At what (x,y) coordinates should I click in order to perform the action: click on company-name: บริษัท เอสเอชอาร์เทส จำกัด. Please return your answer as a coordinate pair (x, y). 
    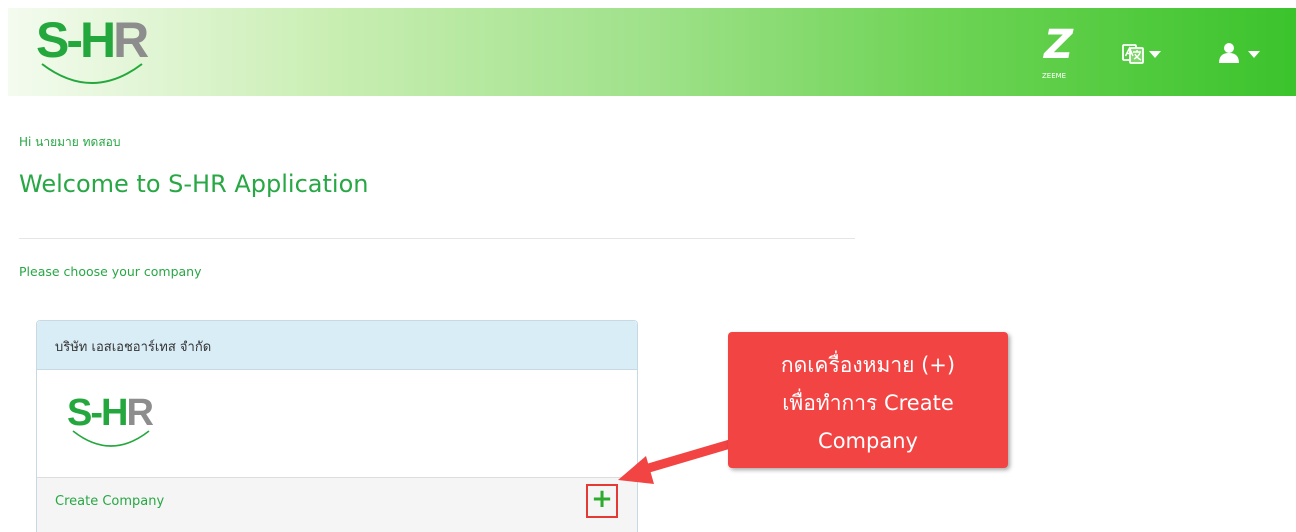
    Looking at the image, I should click on (133, 347).